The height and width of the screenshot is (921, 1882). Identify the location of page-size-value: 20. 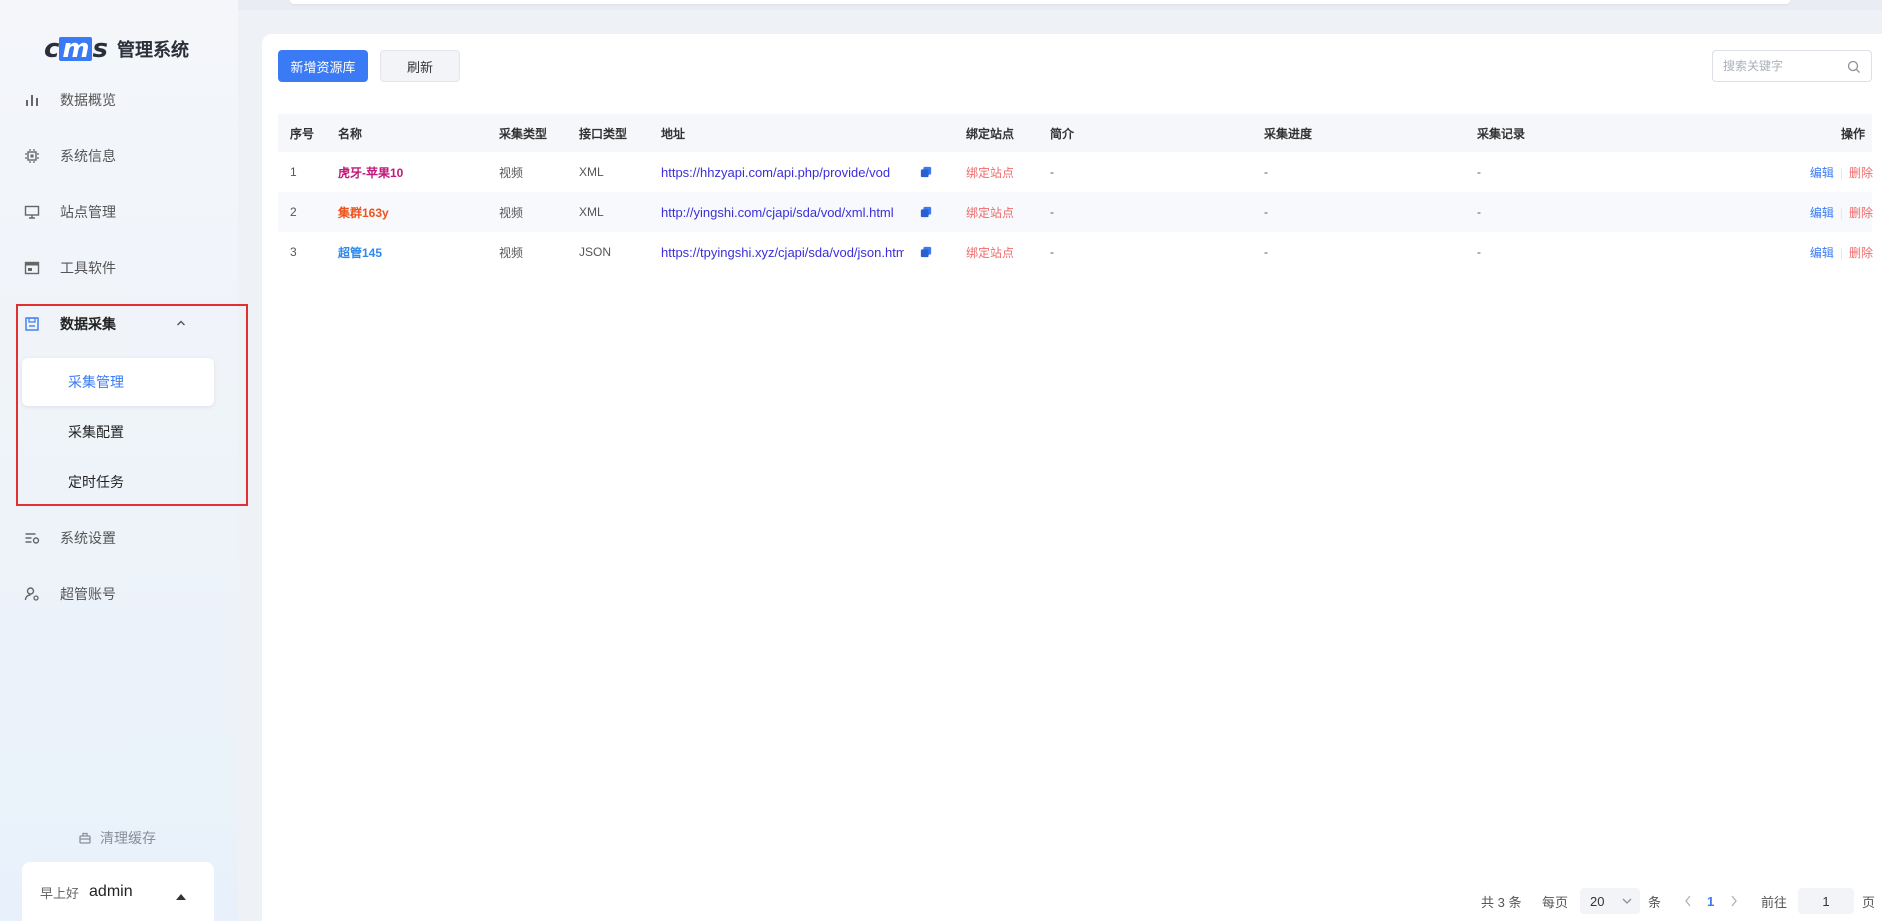
(1597, 901).